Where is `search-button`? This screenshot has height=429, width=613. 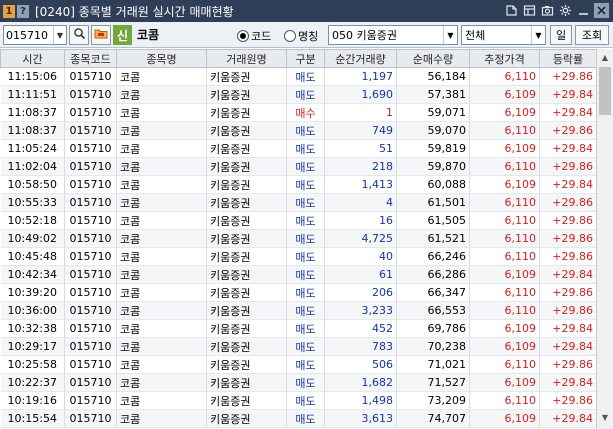 search-button is located at coordinates (79, 35).